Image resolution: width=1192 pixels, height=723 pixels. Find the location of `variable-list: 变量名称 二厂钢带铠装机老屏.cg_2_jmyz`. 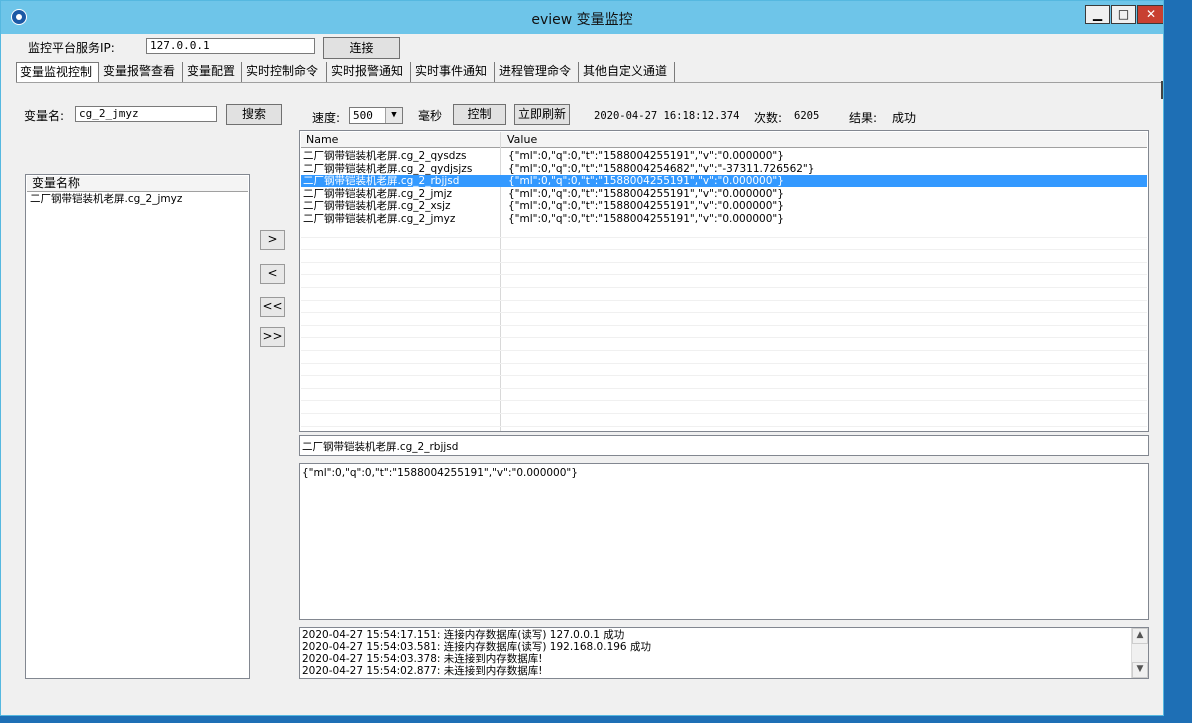

variable-list: 变量名称 二厂钢带铠装机老屏.cg_2_jmyz is located at coordinates (137, 426).